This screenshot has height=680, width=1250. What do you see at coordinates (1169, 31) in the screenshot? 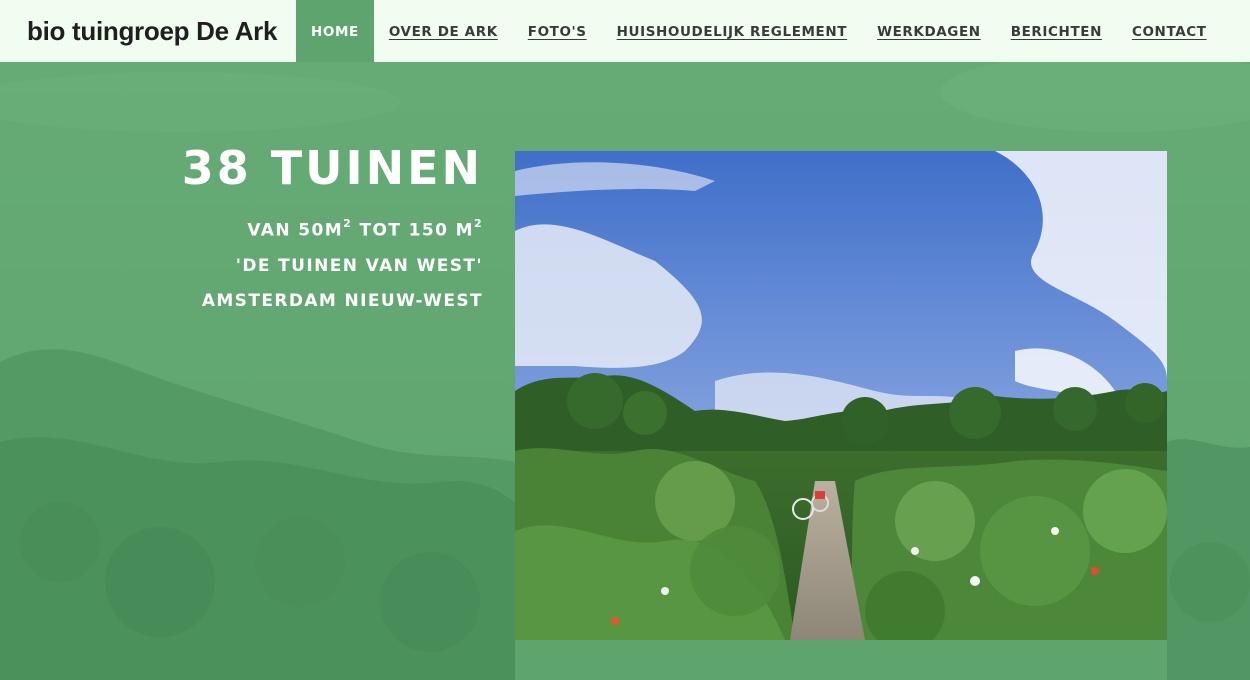
I see `nav-item-contact: CONTACT` at bounding box center [1169, 31].